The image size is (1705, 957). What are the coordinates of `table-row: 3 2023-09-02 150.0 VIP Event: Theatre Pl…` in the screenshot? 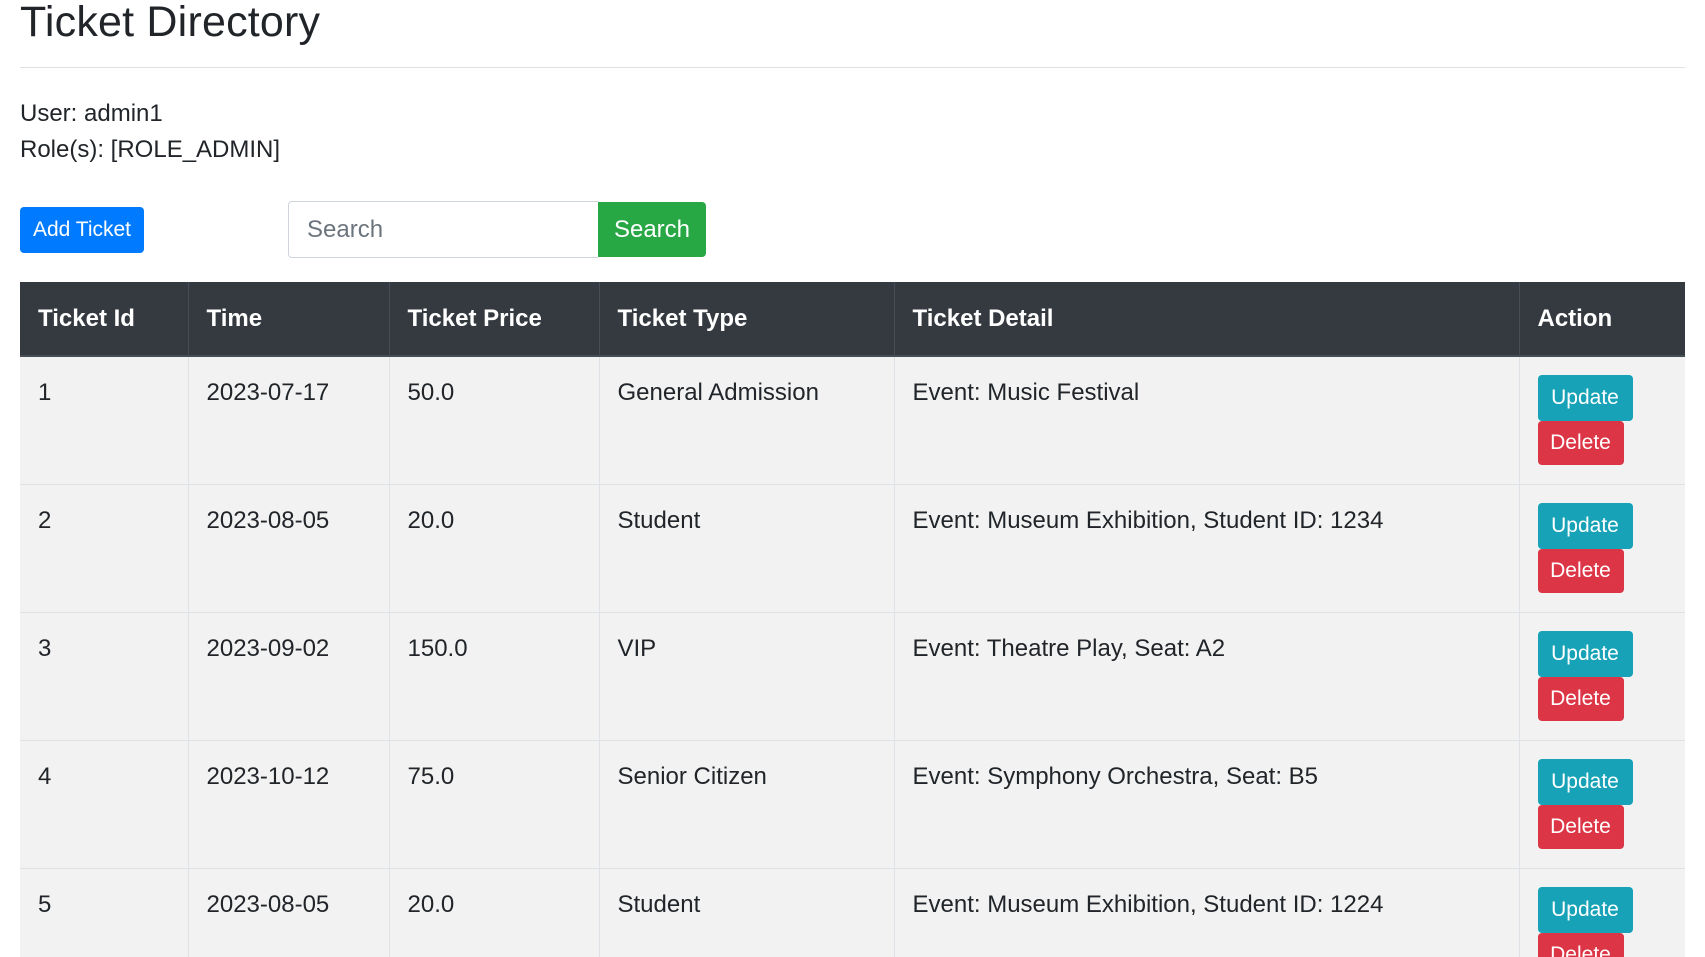 It's located at (852, 675).